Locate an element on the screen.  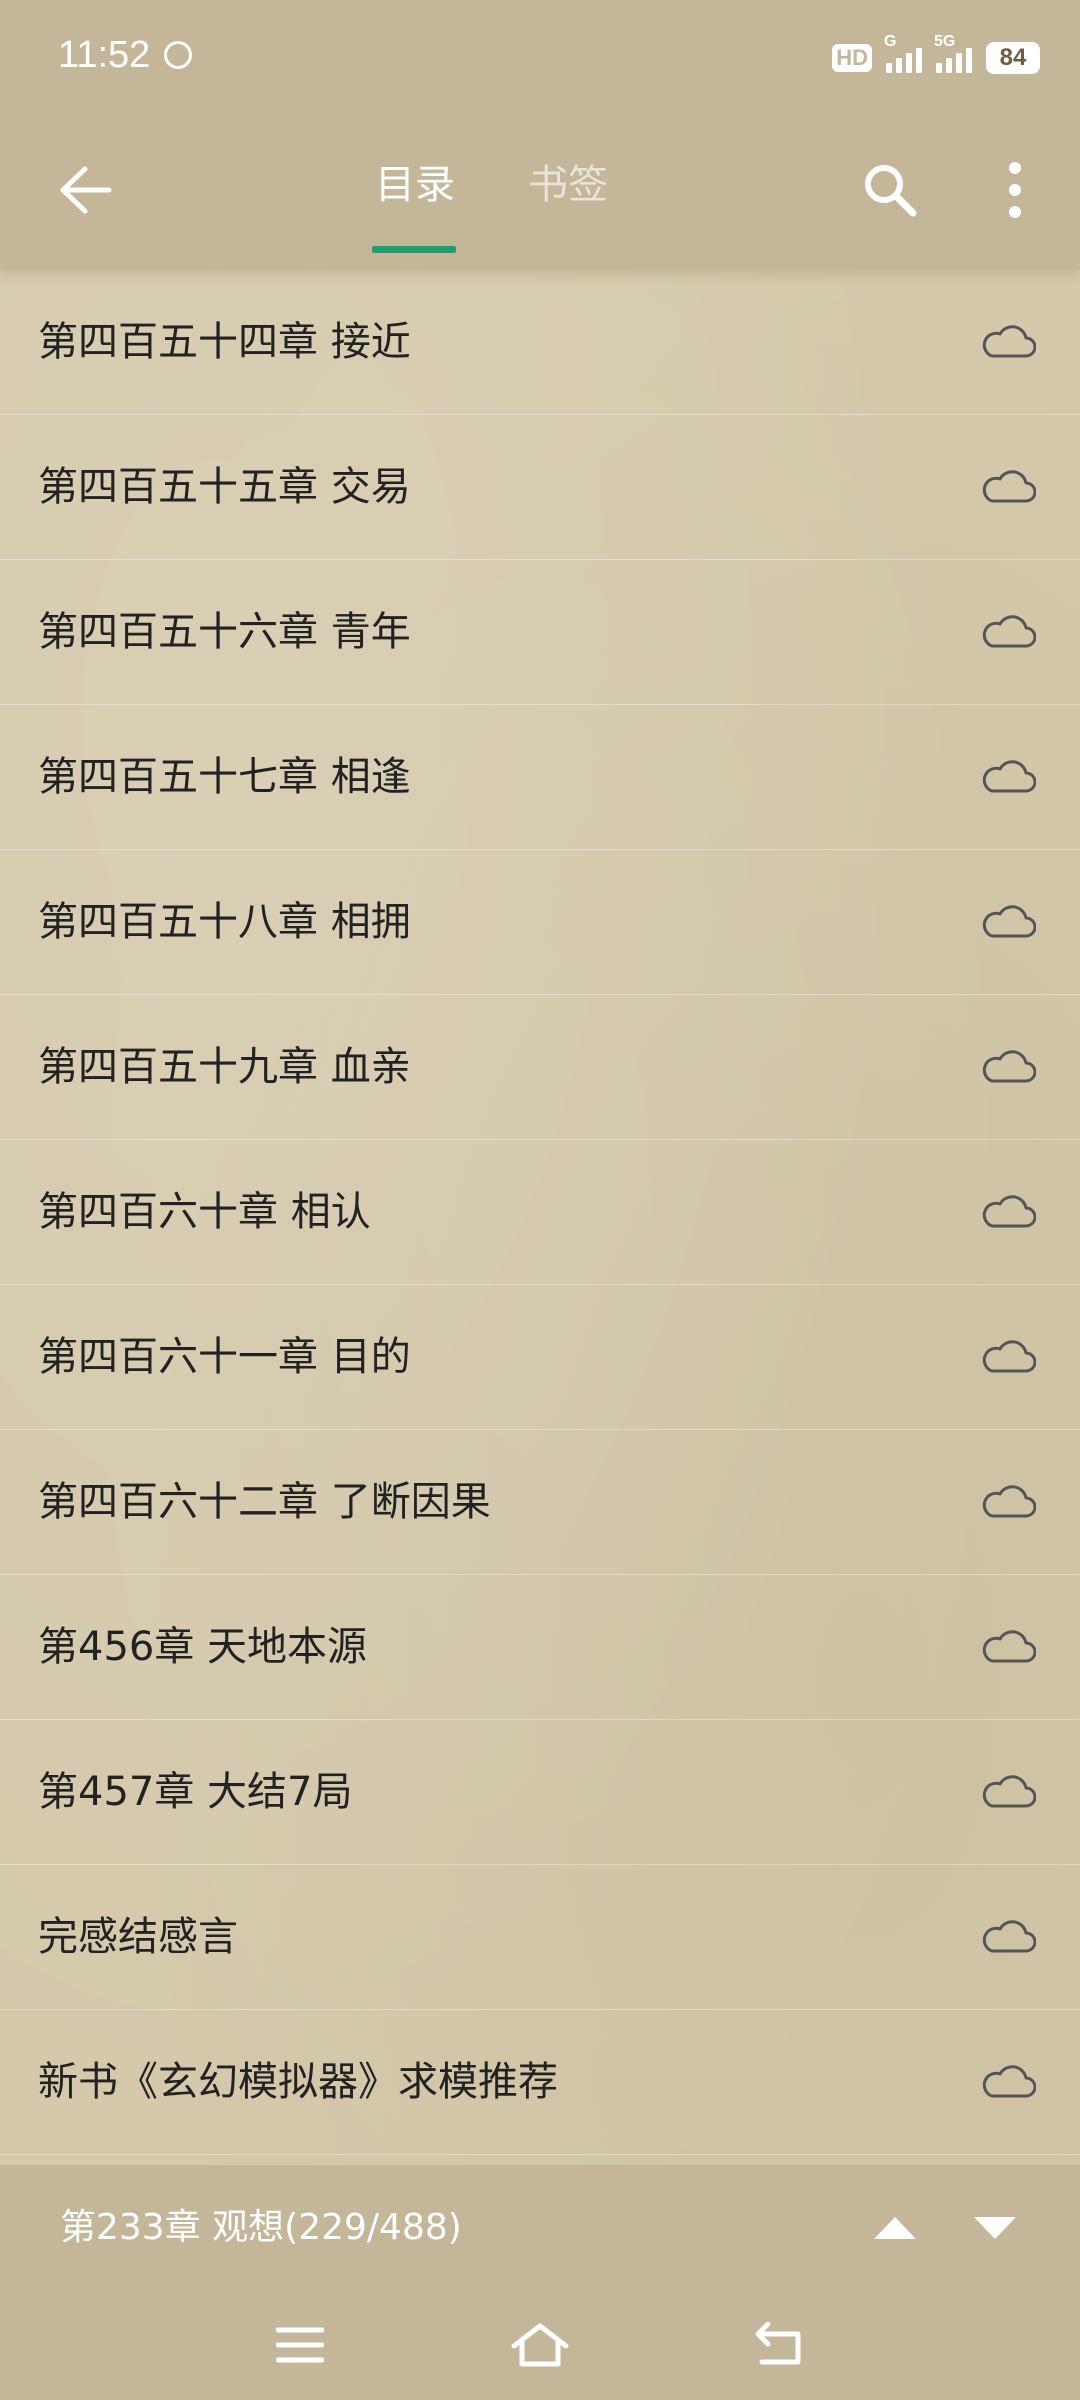
list-item: 第四百六十章 相认 is located at coordinates (540, 1212).